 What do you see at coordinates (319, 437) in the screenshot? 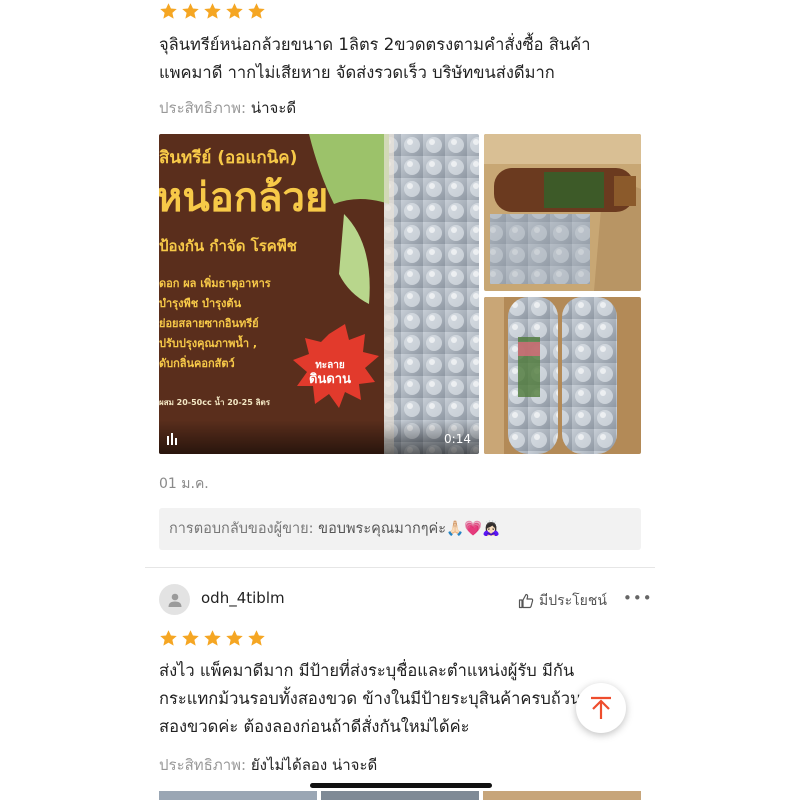
I see `video-overlay` at bounding box center [319, 437].